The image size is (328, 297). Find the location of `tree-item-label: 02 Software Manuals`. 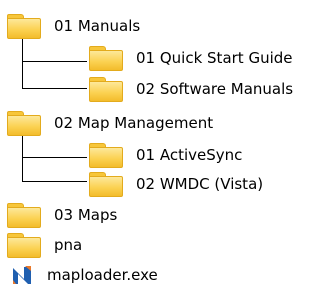

tree-item-label: 02 Software Manuals is located at coordinates (215, 89).